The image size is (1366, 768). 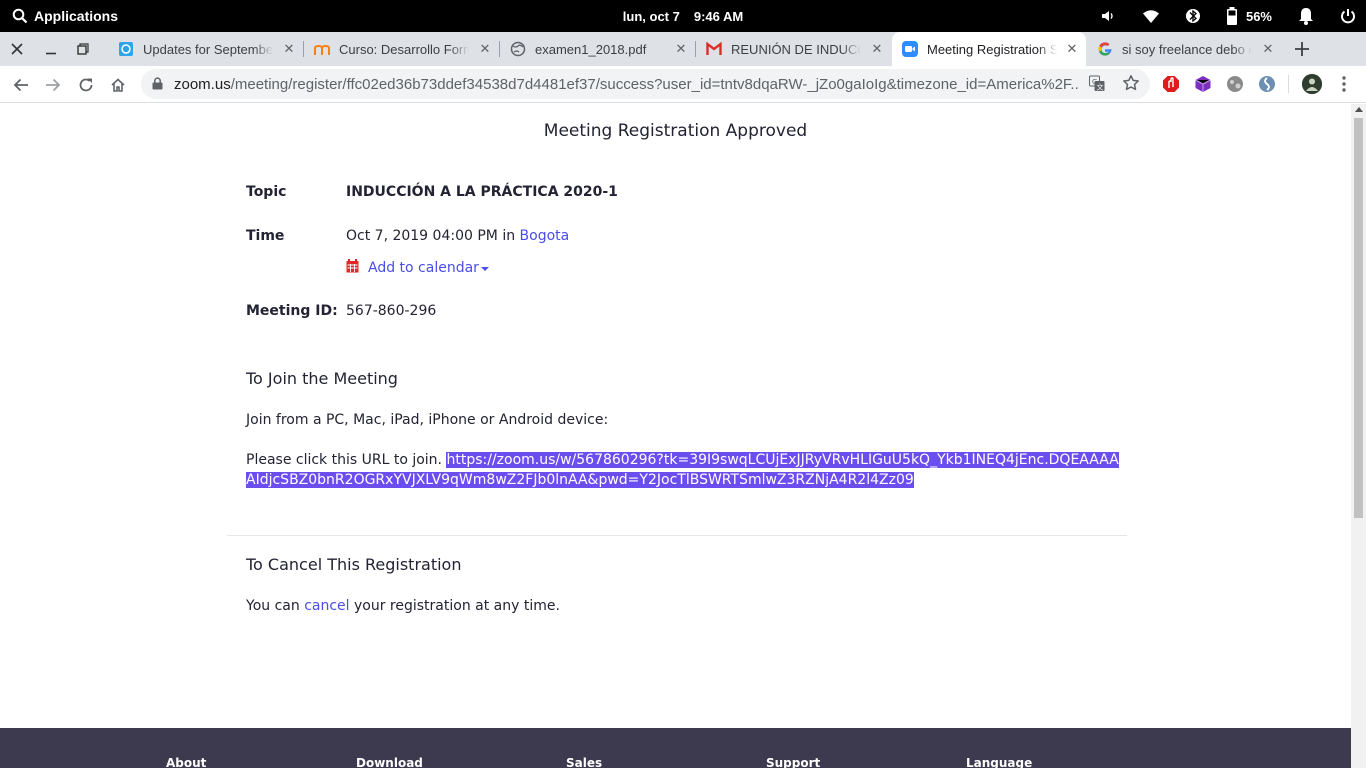 I want to click on tab-title: REUNIÓN DE INDUCCIÓN, so click(x=796, y=49).